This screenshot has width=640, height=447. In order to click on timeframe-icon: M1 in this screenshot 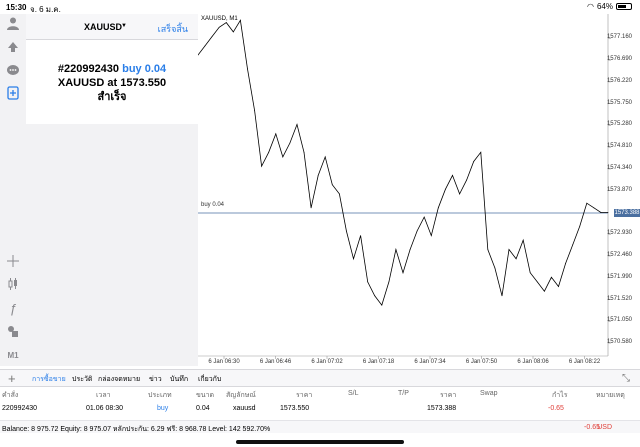, I will do `click(13, 356)`.